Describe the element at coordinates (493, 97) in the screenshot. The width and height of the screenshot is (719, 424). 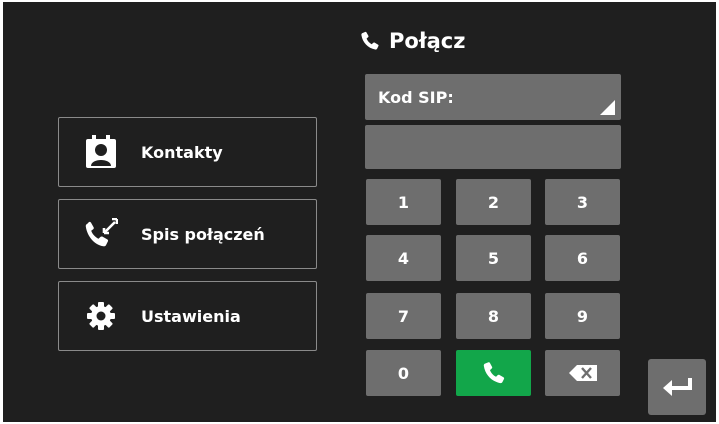
I see `sip-code-dropdown: Kod SIP:` at that location.